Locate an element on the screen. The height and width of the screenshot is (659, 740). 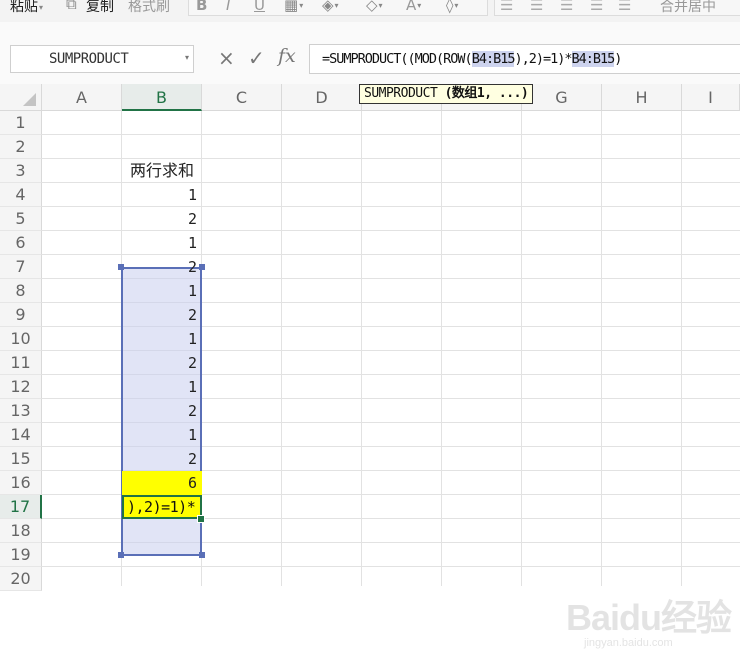
clear-format-icon: ◊▾ is located at coordinates (452, 7).